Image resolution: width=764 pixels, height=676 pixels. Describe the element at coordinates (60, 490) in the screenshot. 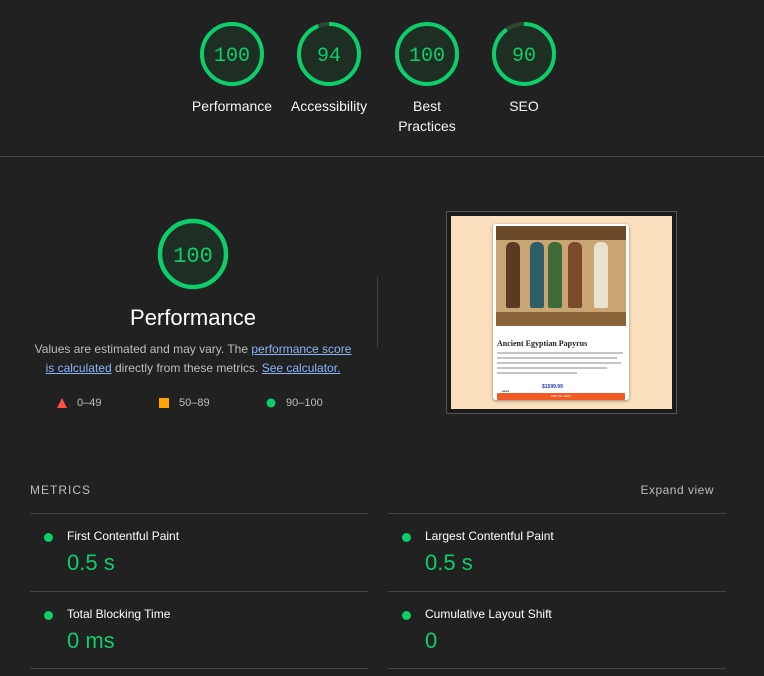

I see `metrics-header: METRICS` at that location.